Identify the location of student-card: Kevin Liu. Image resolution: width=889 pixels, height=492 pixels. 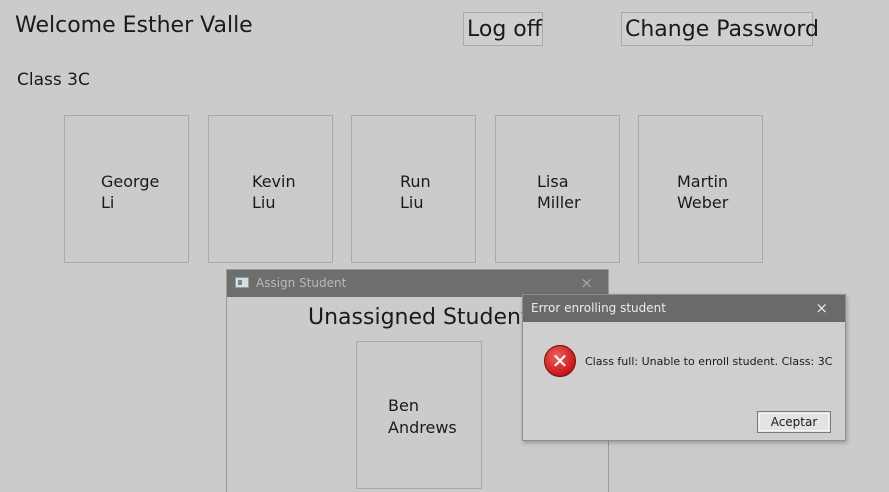
(270, 189).